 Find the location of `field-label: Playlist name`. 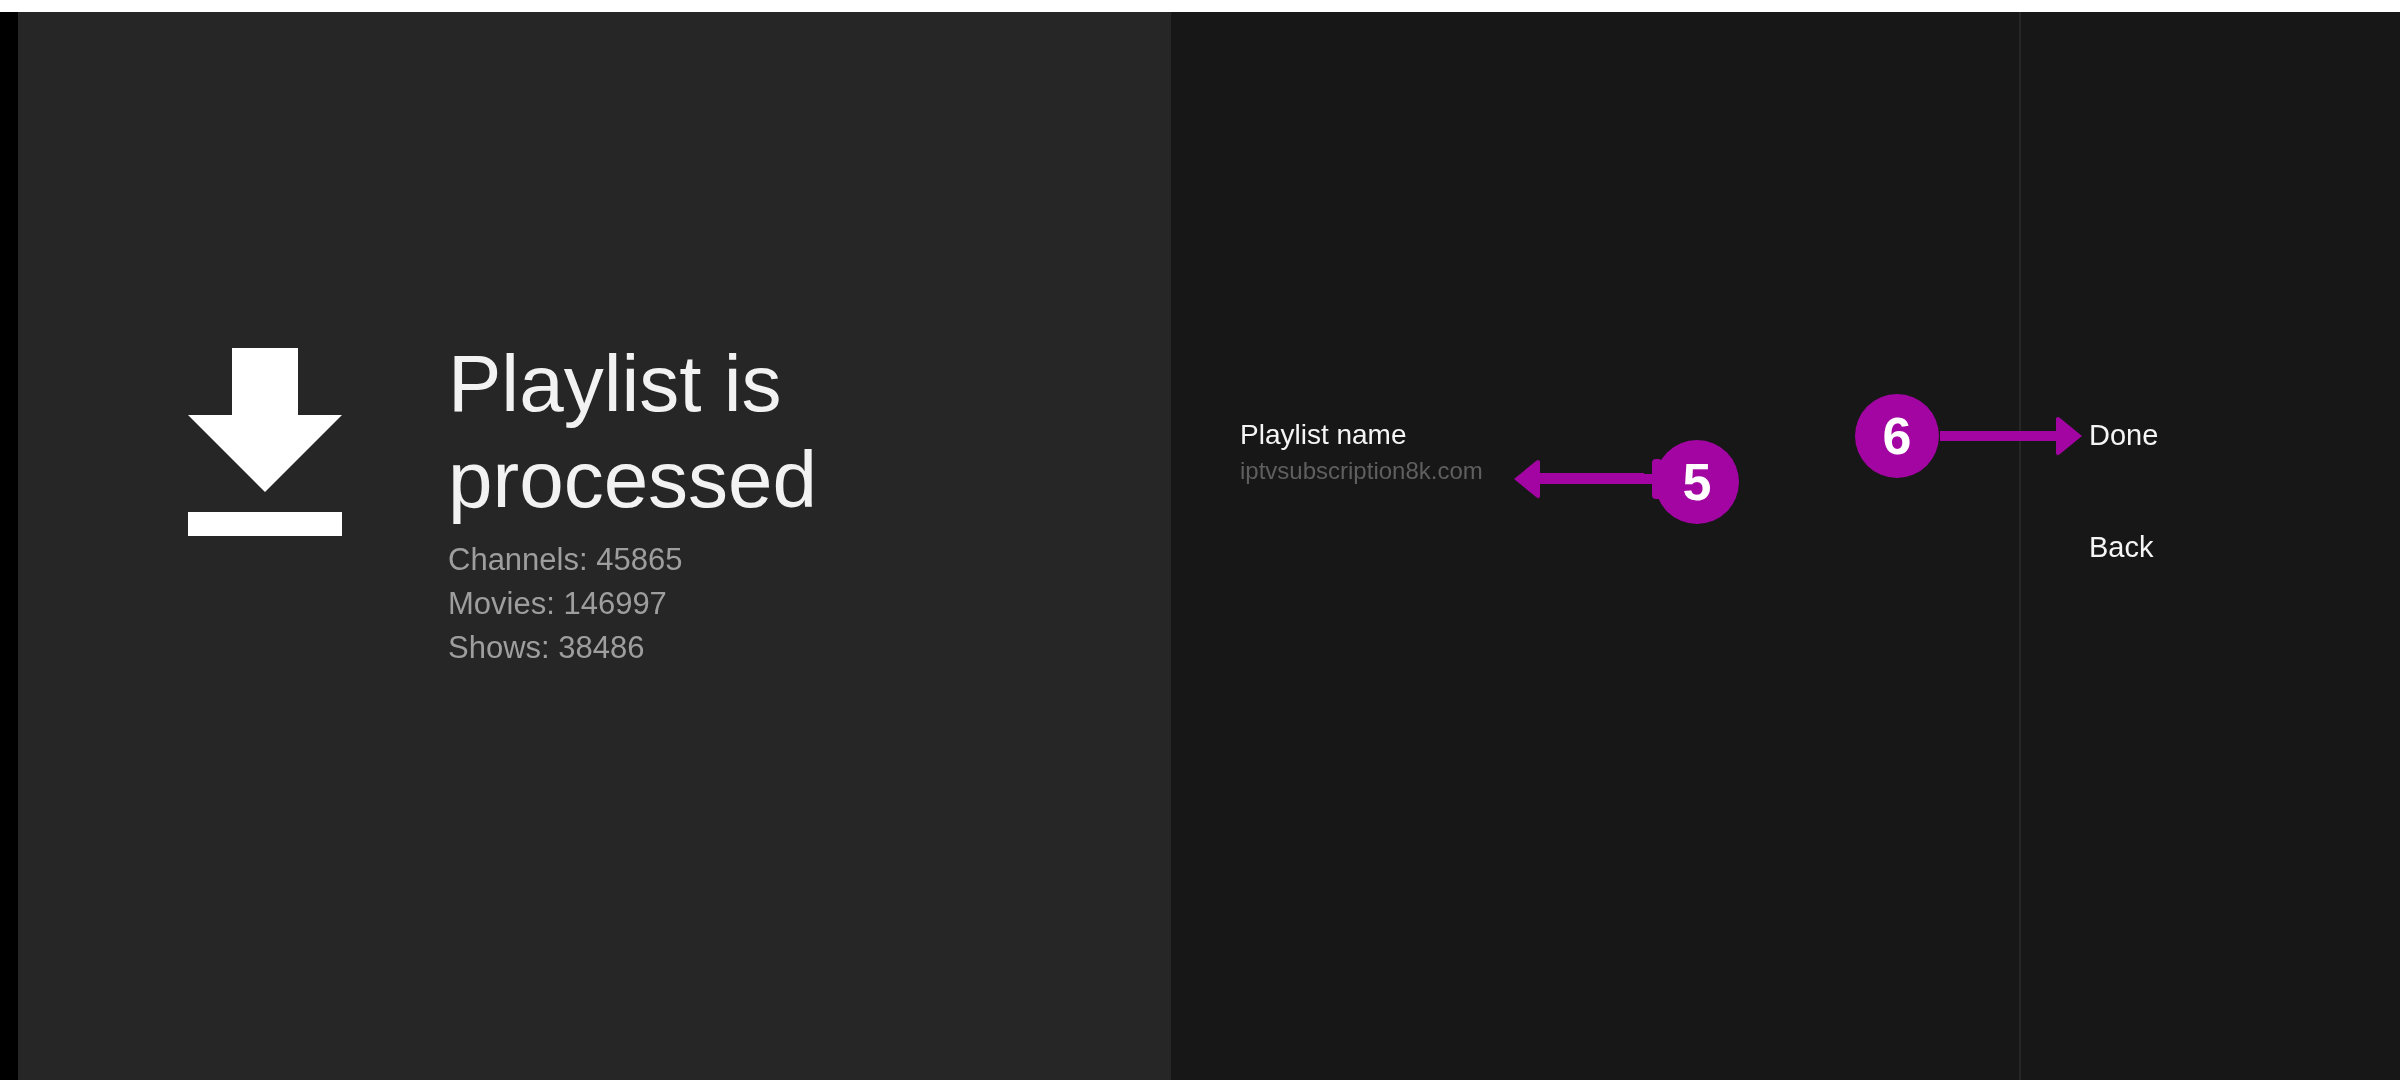

field-label: Playlist name is located at coordinates (1323, 435).